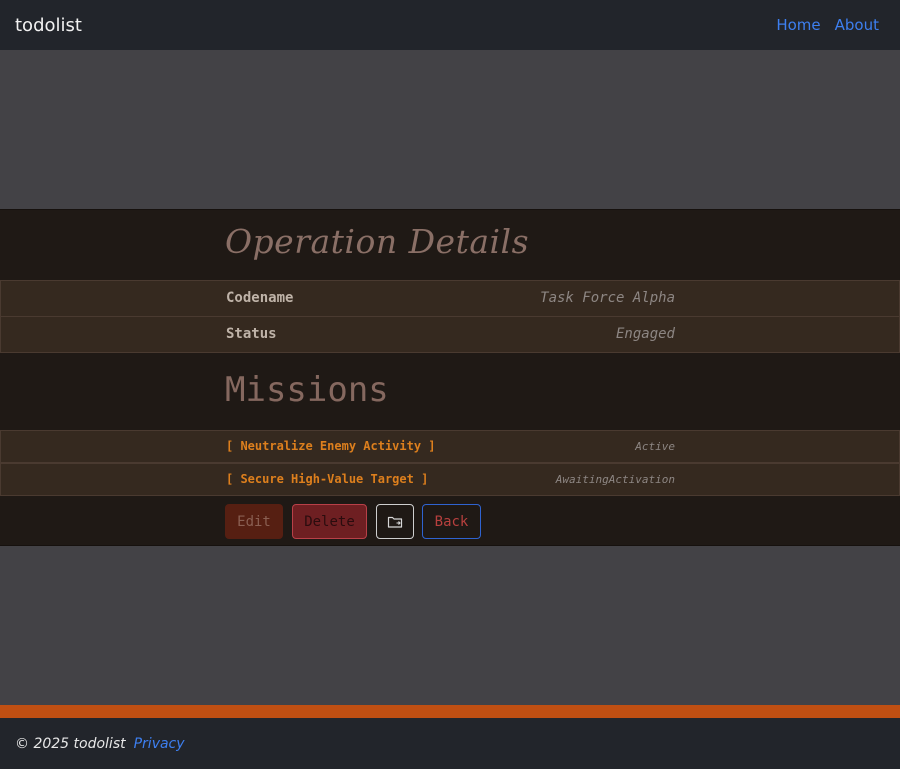 This screenshot has width=900, height=769. I want to click on privacy-link: Privacy, so click(159, 744).